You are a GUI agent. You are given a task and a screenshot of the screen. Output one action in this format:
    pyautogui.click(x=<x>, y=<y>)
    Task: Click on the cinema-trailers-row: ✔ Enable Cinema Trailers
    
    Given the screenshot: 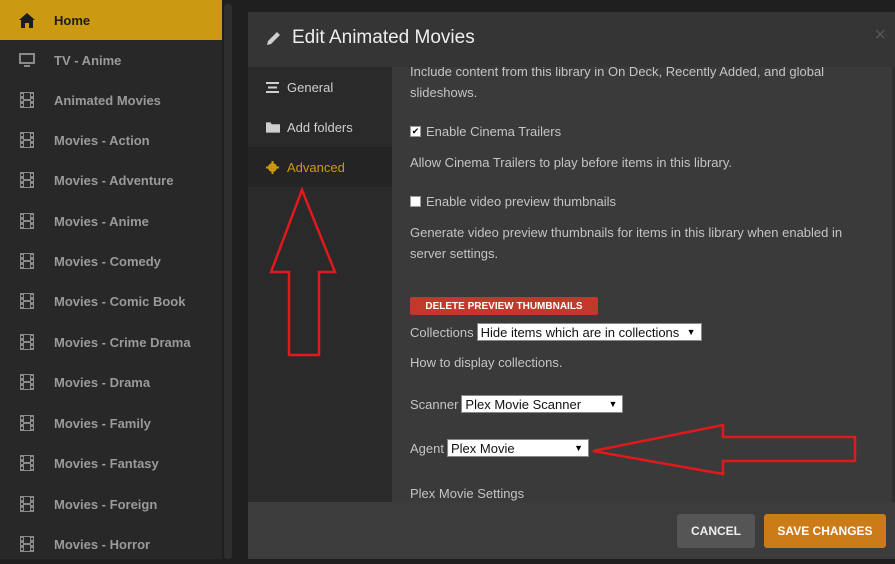 What is the action you would take?
    pyautogui.click(x=485, y=131)
    